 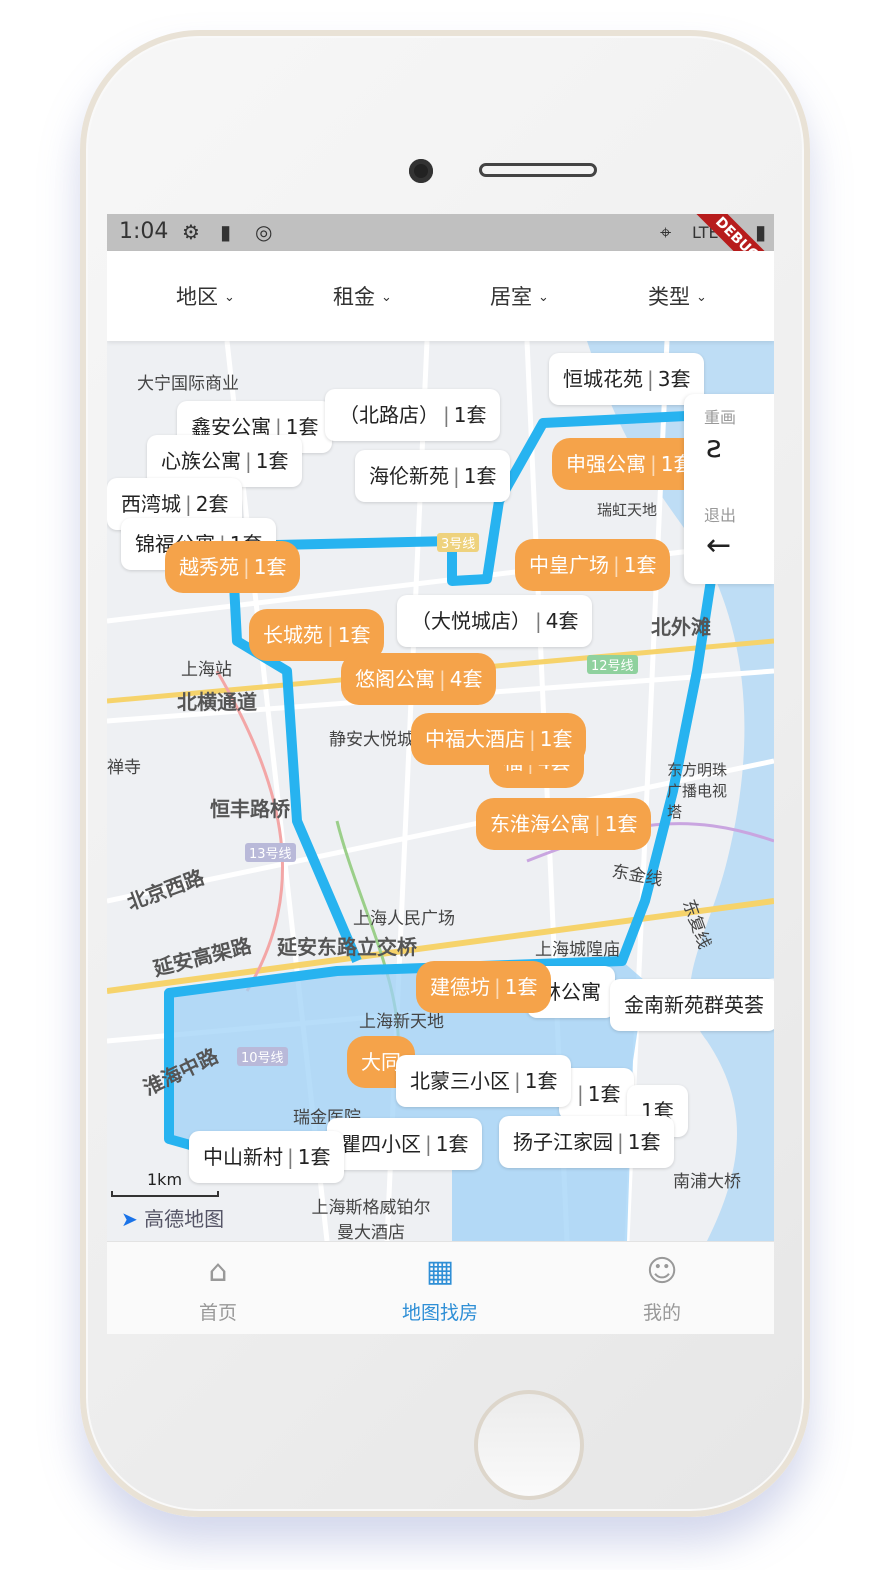 I want to click on map-provider-logo: ➤ 高德地图, so click(x=172, y=1217).